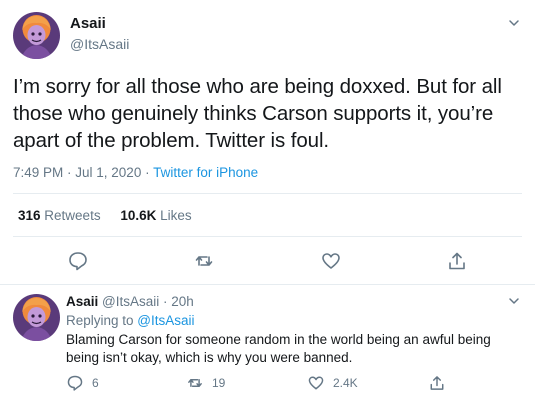 Image resolution: width=535 pixels, height=401 pixels. I want to click on retweets-label: Retweets, so click(72, 215).